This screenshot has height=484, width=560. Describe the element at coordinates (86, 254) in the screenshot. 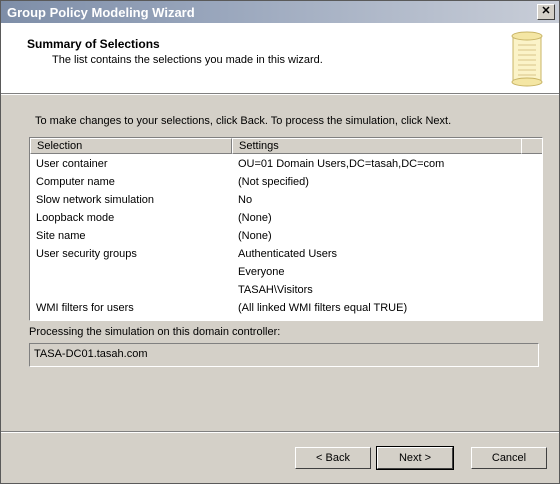

I see `selection-cell: User security groups` at that location.